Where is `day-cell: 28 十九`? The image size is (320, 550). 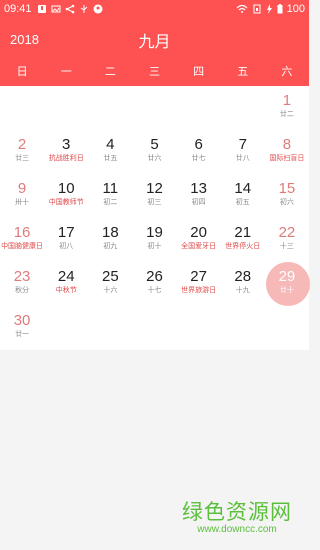 day-cell: 28 十九 is located at coordinates (243, 284).